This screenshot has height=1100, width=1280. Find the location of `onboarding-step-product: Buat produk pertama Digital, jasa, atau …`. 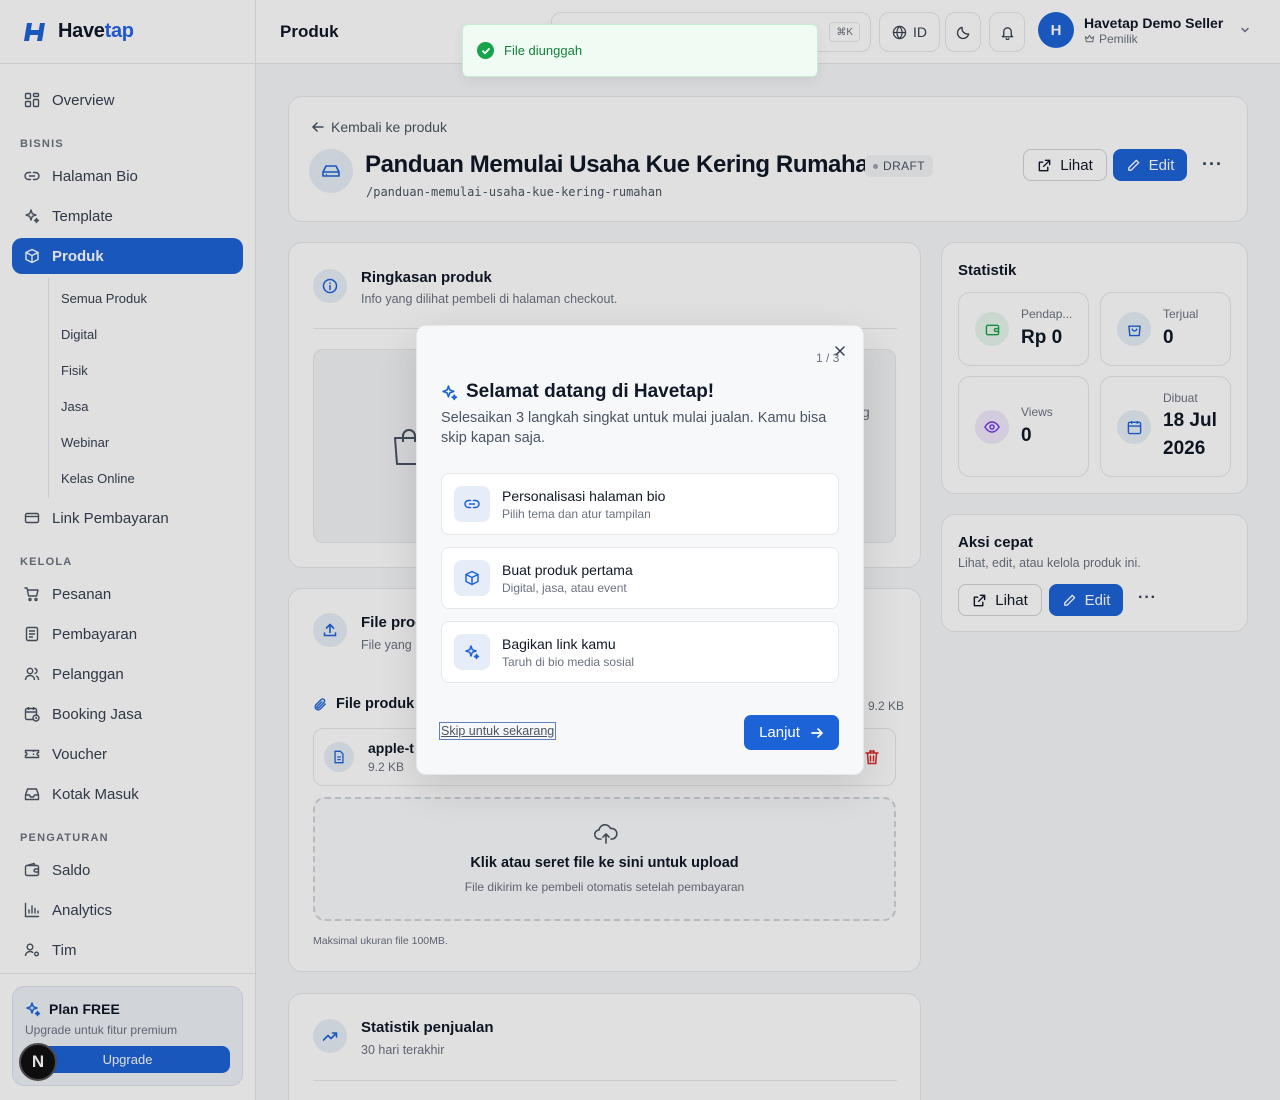

onboarding-step-product: Buat produk pertama Digital, jasa, atau … is located at coordinates (640, 578).